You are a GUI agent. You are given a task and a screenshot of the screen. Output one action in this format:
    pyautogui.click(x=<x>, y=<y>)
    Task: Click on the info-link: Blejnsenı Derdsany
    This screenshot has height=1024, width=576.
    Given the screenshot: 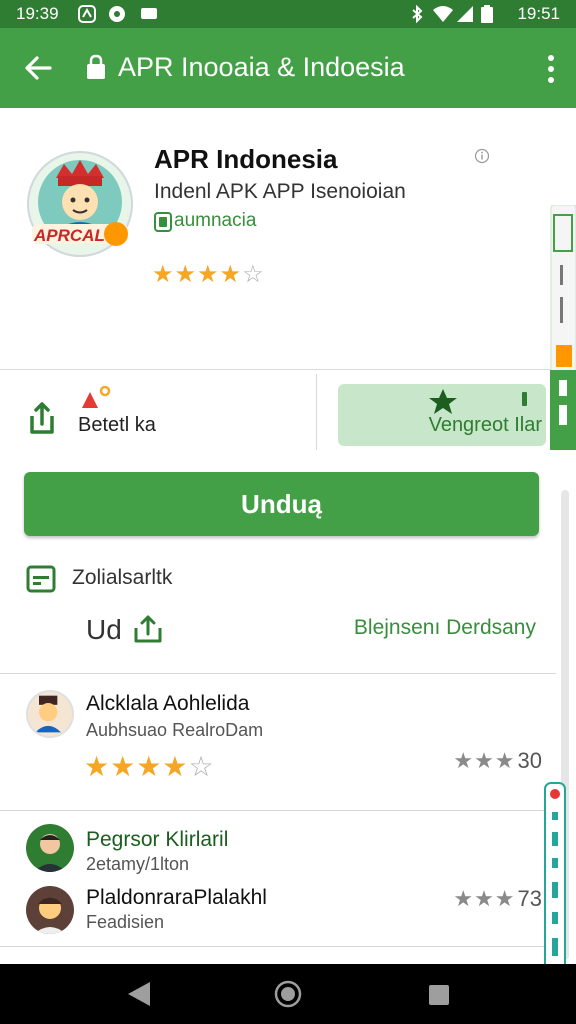 What is the action you would take?
    pyautogui.click(x=445, y=628)
    